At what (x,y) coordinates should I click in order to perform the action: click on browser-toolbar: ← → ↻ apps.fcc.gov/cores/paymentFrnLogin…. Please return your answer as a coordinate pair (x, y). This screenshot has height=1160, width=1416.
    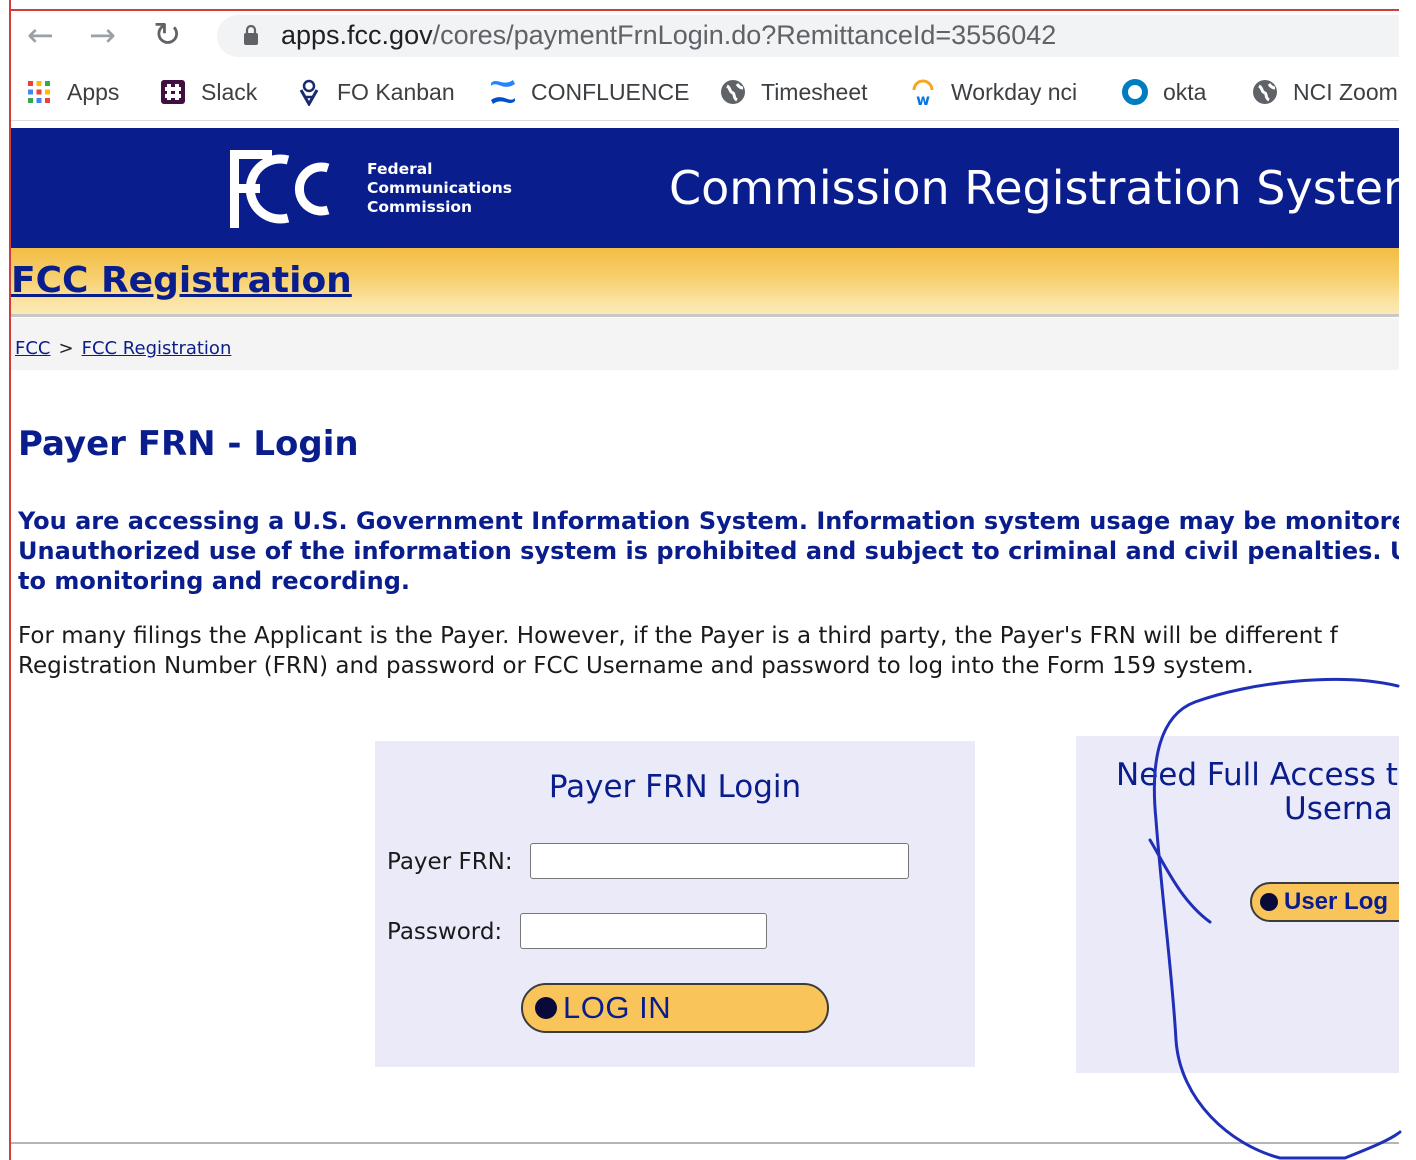
    Looking at the image, I should click on (705, 35).